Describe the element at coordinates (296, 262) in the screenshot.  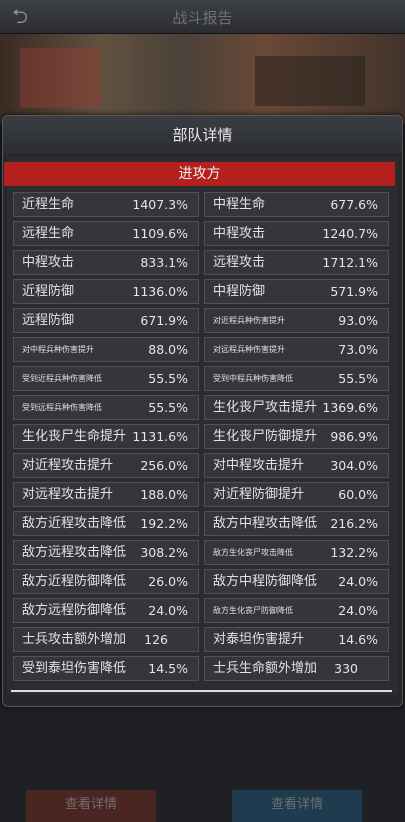
I see `stat-cell: 远程攻击 1712.1%` at that location.